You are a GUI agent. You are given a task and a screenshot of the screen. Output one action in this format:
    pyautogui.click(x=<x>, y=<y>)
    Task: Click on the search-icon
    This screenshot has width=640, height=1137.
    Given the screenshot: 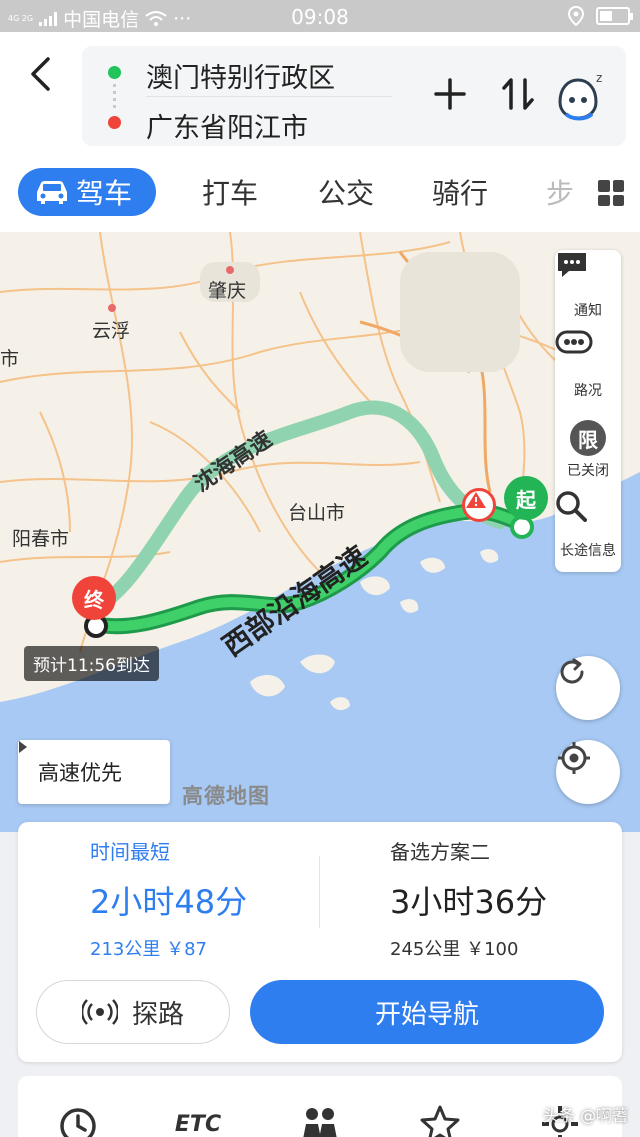 What is the action you would take?
    pyautogui.click(x=581, y=513)
    